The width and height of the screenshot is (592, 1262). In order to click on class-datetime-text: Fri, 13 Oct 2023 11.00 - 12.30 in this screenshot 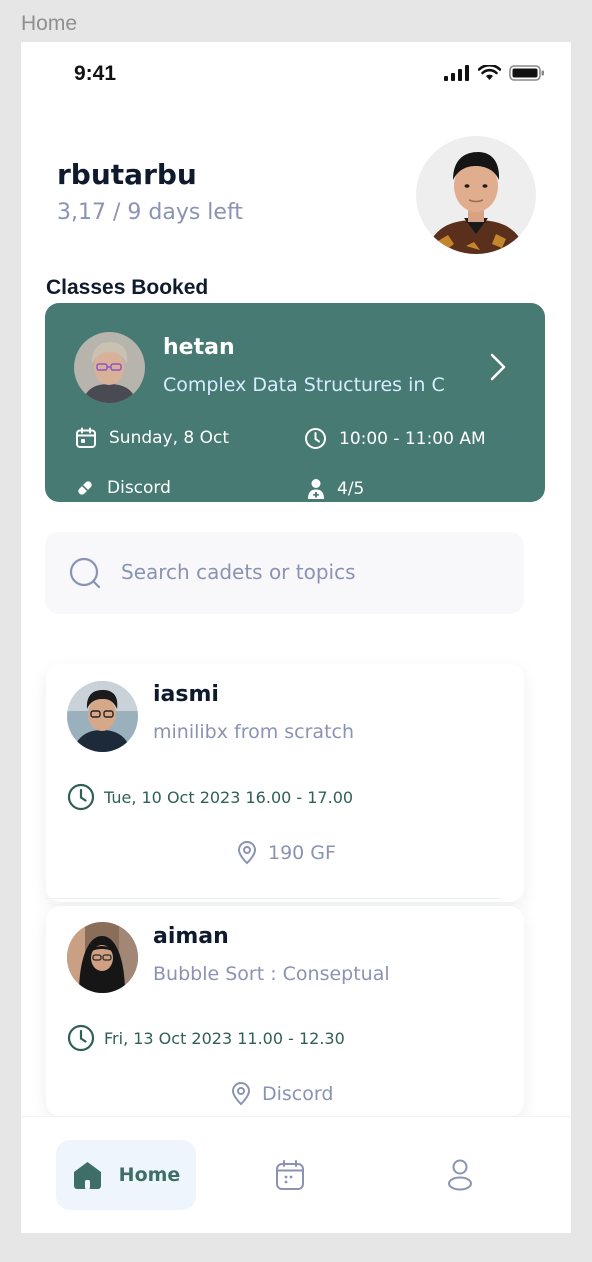, I will do `click(224, 1038)`.